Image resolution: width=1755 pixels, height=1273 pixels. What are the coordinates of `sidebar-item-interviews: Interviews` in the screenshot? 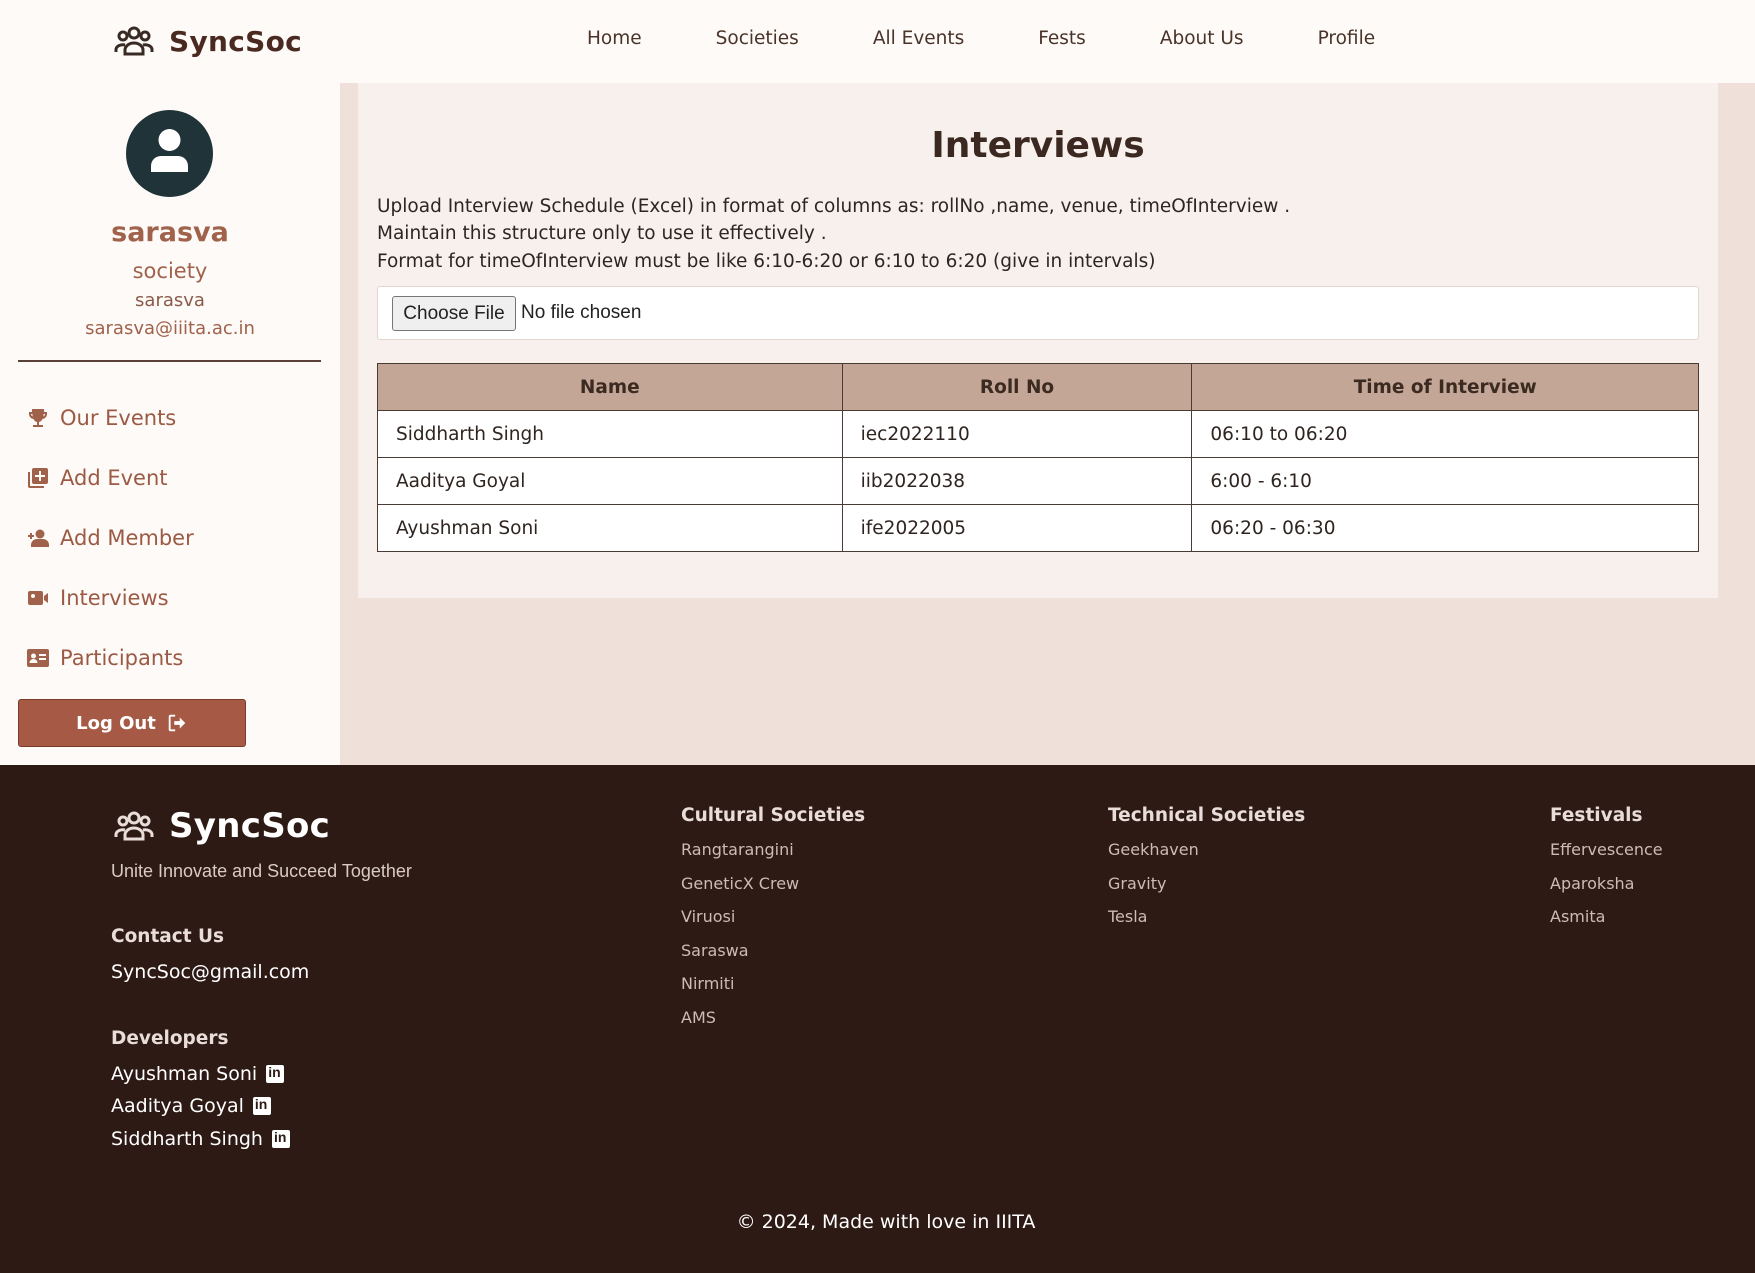 It's located at (110, 598).